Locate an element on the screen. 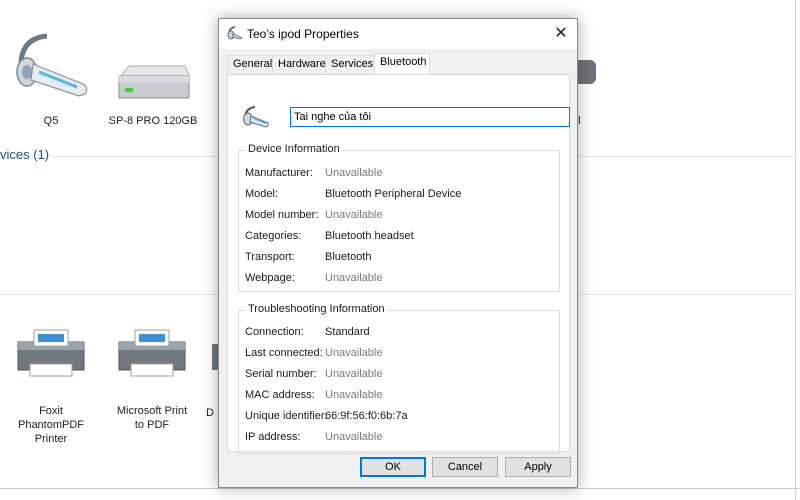  device-sp8-drive: SP-8 PRO 120GB is located at coordinates (153, 94).